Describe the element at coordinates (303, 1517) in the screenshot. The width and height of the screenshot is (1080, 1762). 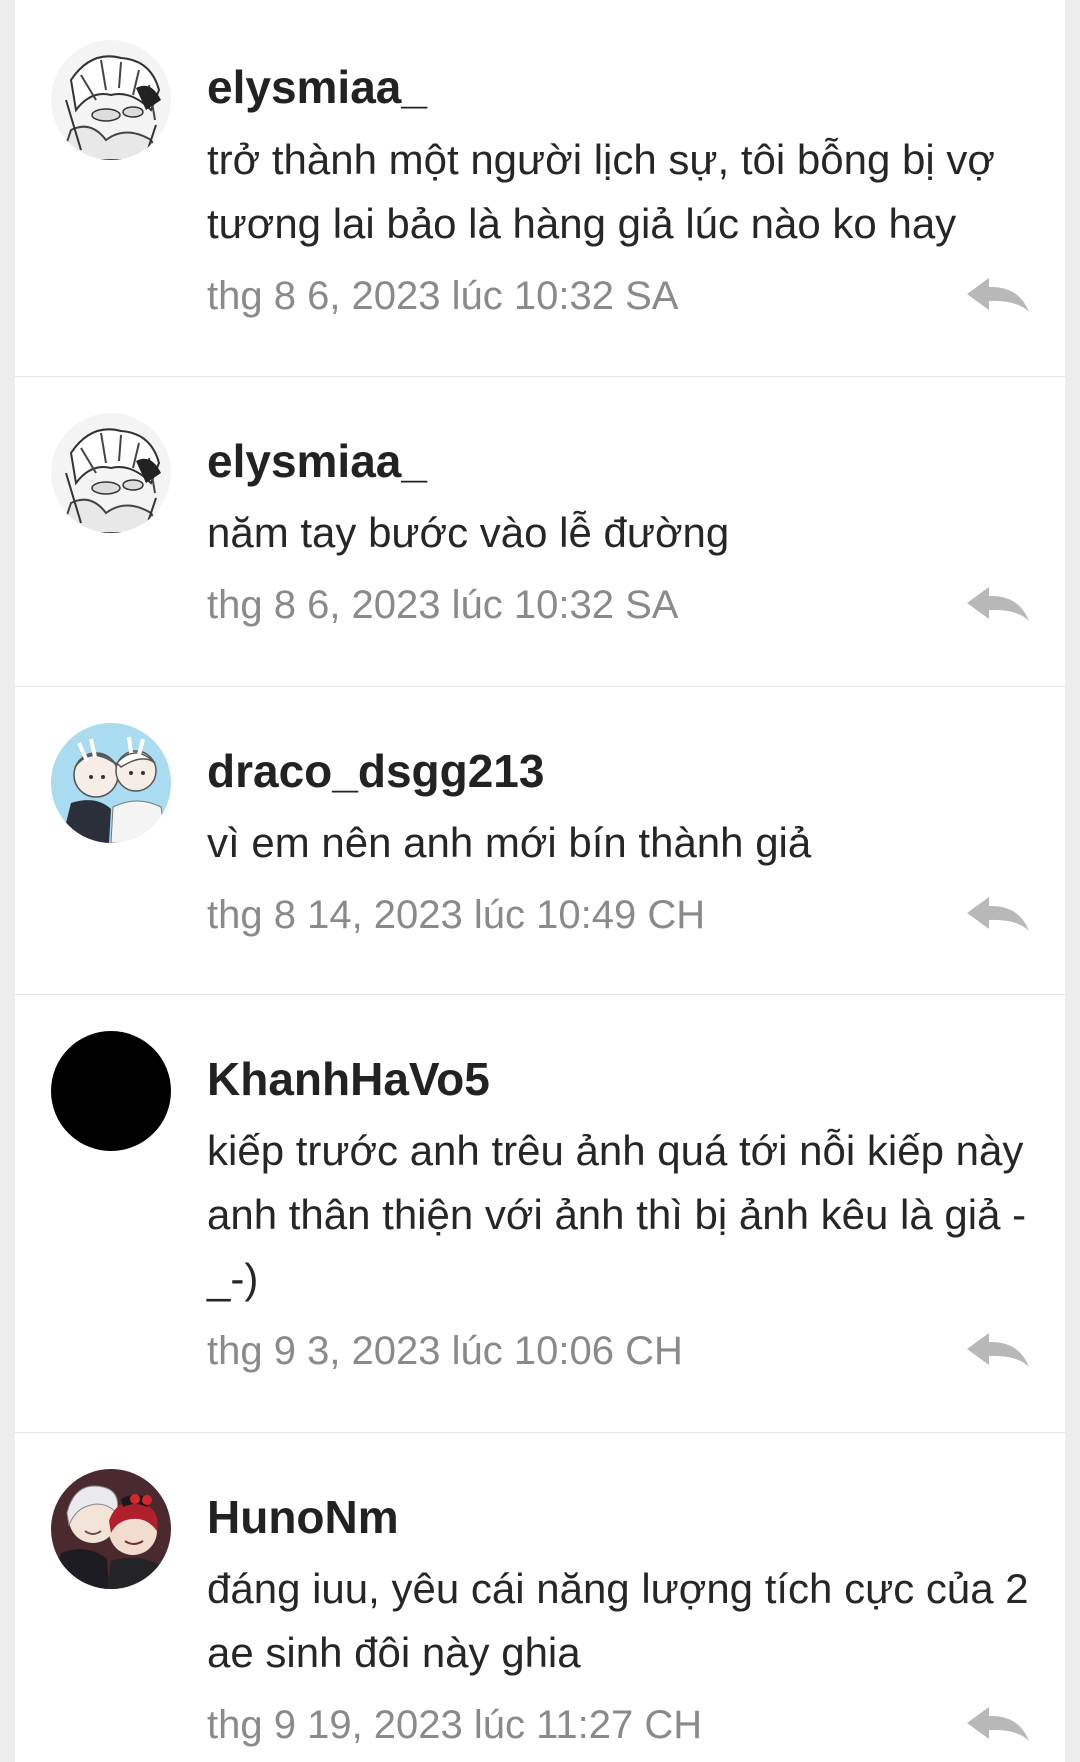
I see `comment-username: HunoNm` at that location.